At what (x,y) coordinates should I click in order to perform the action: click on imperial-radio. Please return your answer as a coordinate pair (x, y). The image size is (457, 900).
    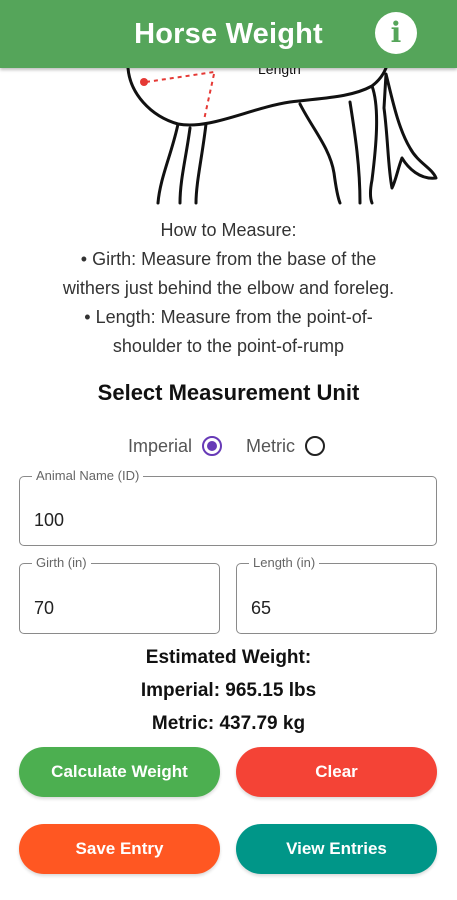
    Looking at the image, I should click on (212, 446).